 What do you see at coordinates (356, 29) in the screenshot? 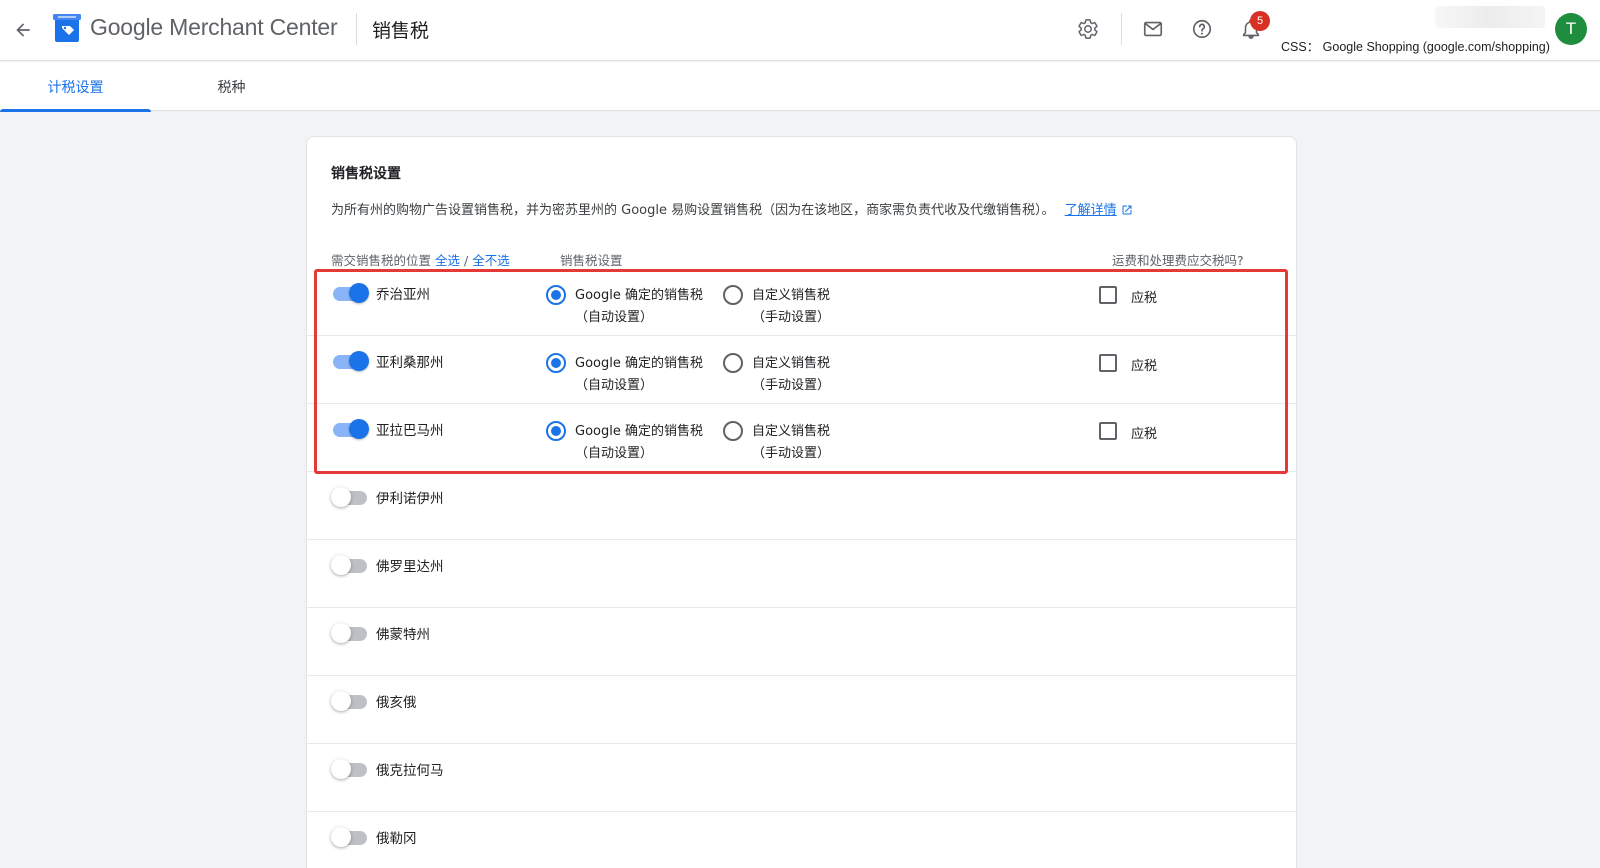
I see `header-divider` at bounding box center [356, 29].